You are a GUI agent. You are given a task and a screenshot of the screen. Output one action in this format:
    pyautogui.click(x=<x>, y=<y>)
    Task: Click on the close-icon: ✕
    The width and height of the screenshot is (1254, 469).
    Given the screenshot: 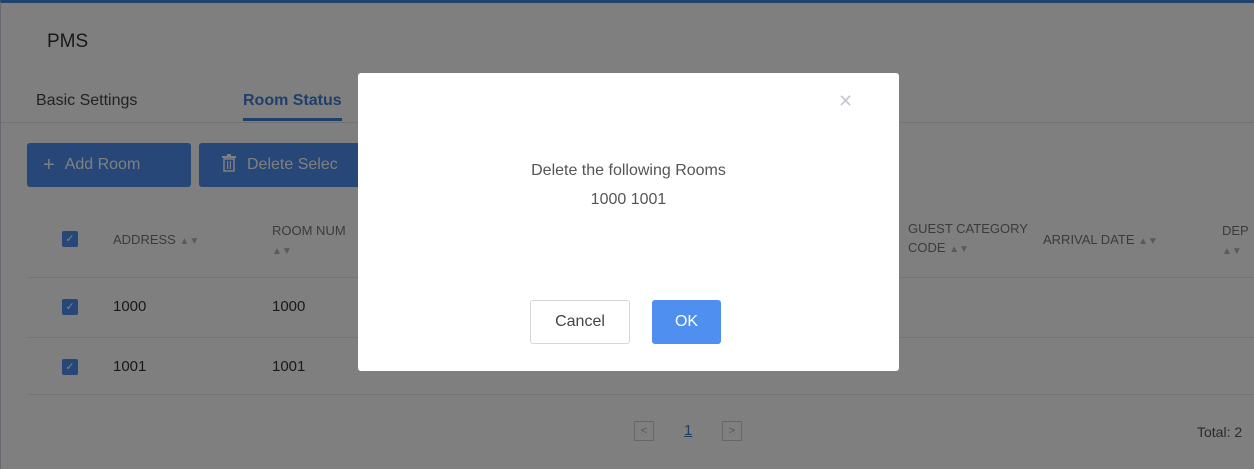 What is the action you would take?
    pyautogui.click(x=845, y=101)
    